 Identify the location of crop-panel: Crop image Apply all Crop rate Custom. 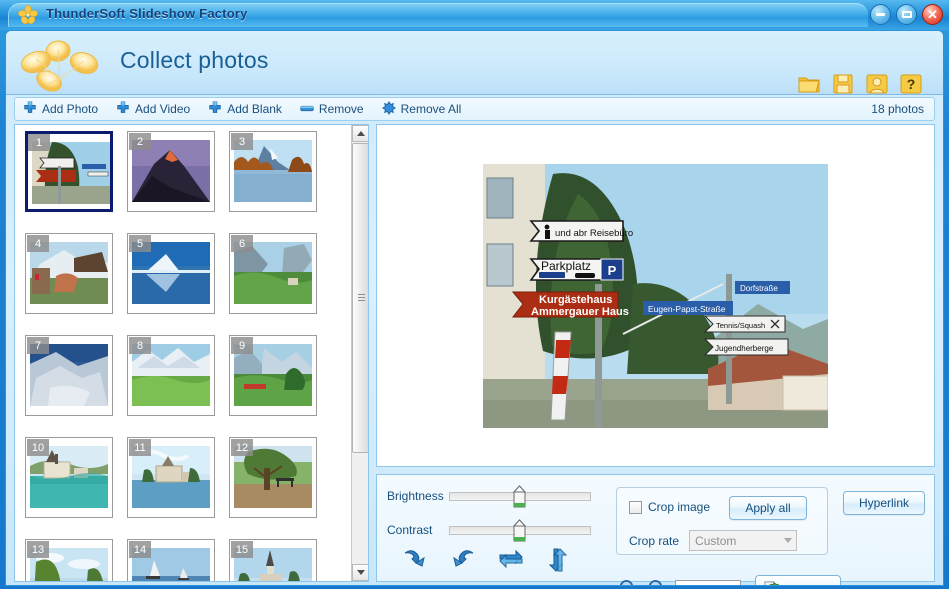
(722, 521).